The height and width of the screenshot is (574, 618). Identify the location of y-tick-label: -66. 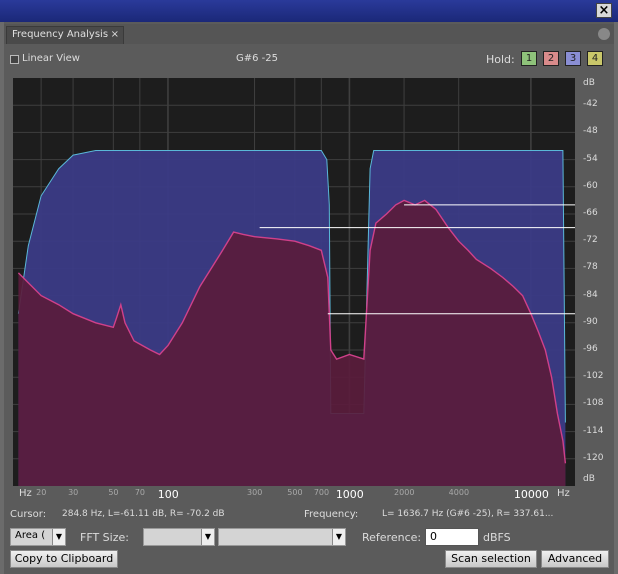
(590, 213).